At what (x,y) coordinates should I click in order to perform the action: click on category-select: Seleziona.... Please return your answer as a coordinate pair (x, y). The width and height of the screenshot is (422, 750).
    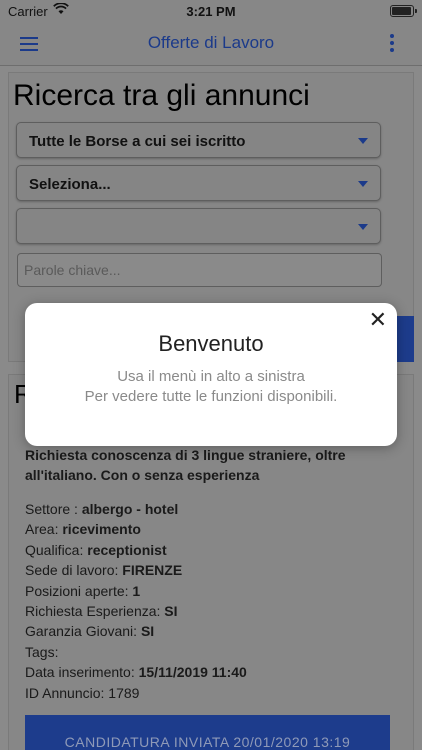
    Looking at the image, I should click on (198, 183).